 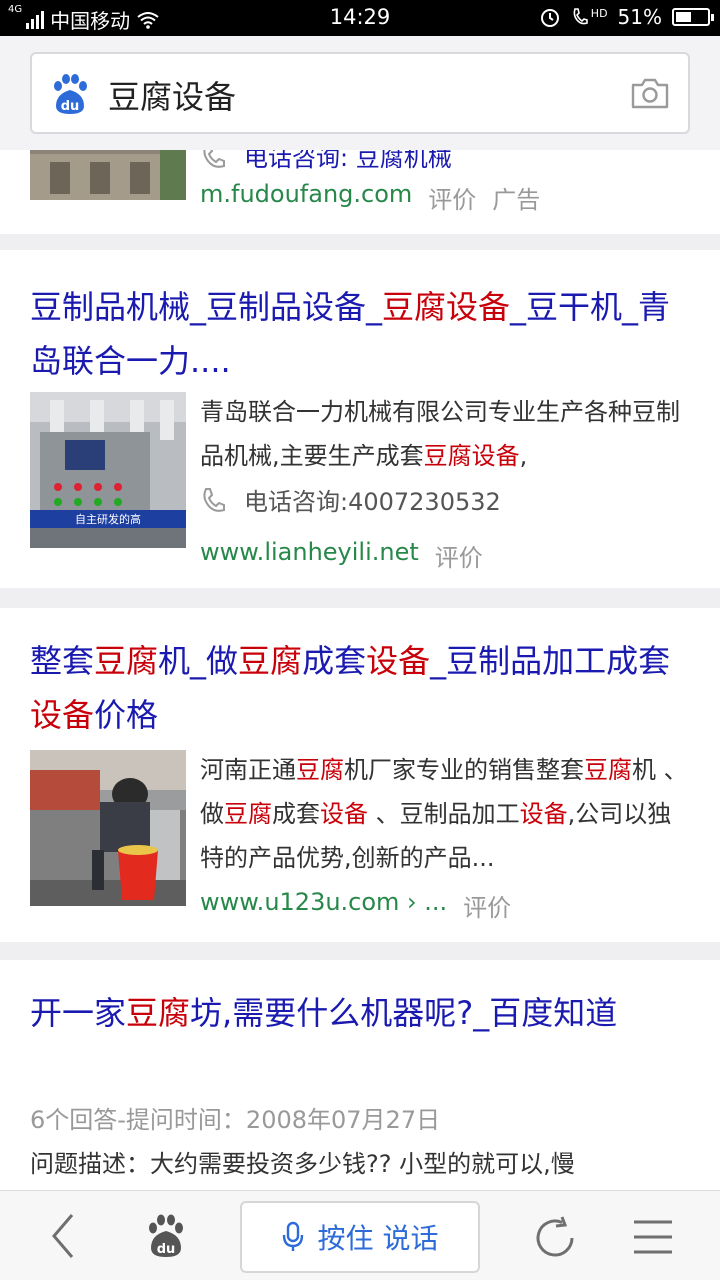 I want to click on text-segment: 价格, so click(x=126, y=715).